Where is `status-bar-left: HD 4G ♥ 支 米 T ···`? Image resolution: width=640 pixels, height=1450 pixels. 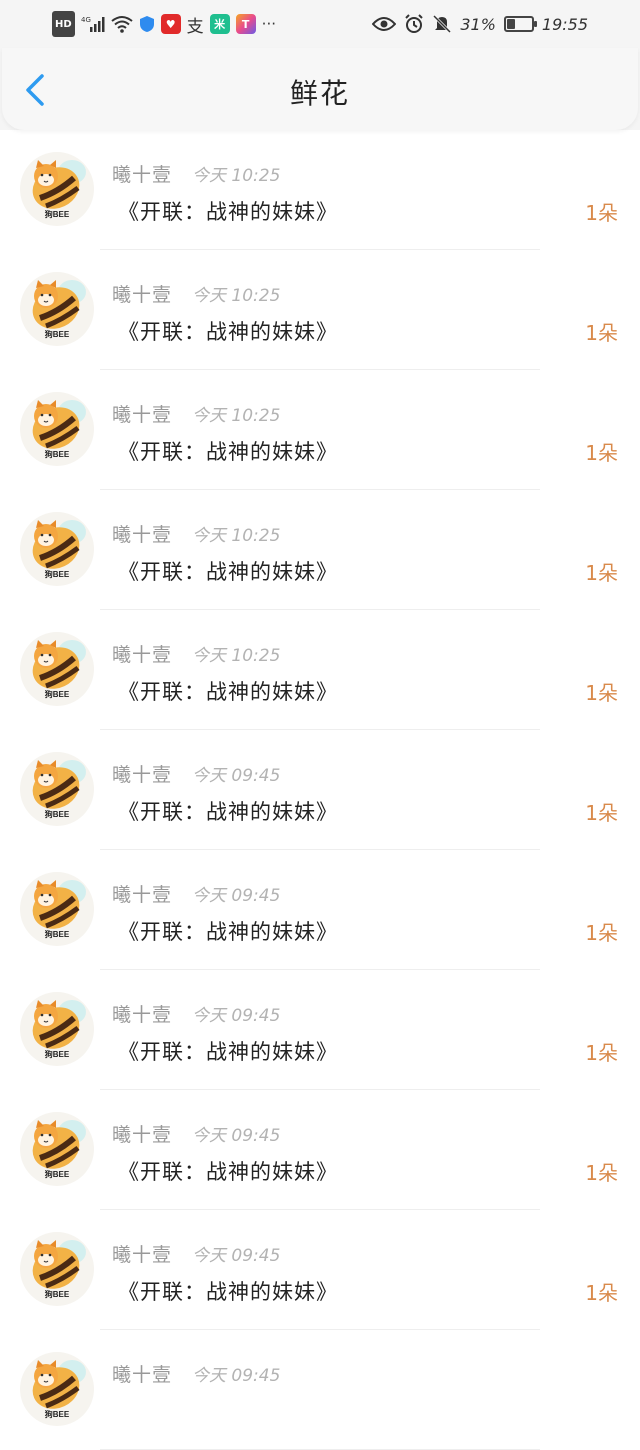 status-bar-left: HD 4G ♥ 支 米 T ··· is located at coordinates (164, 24).